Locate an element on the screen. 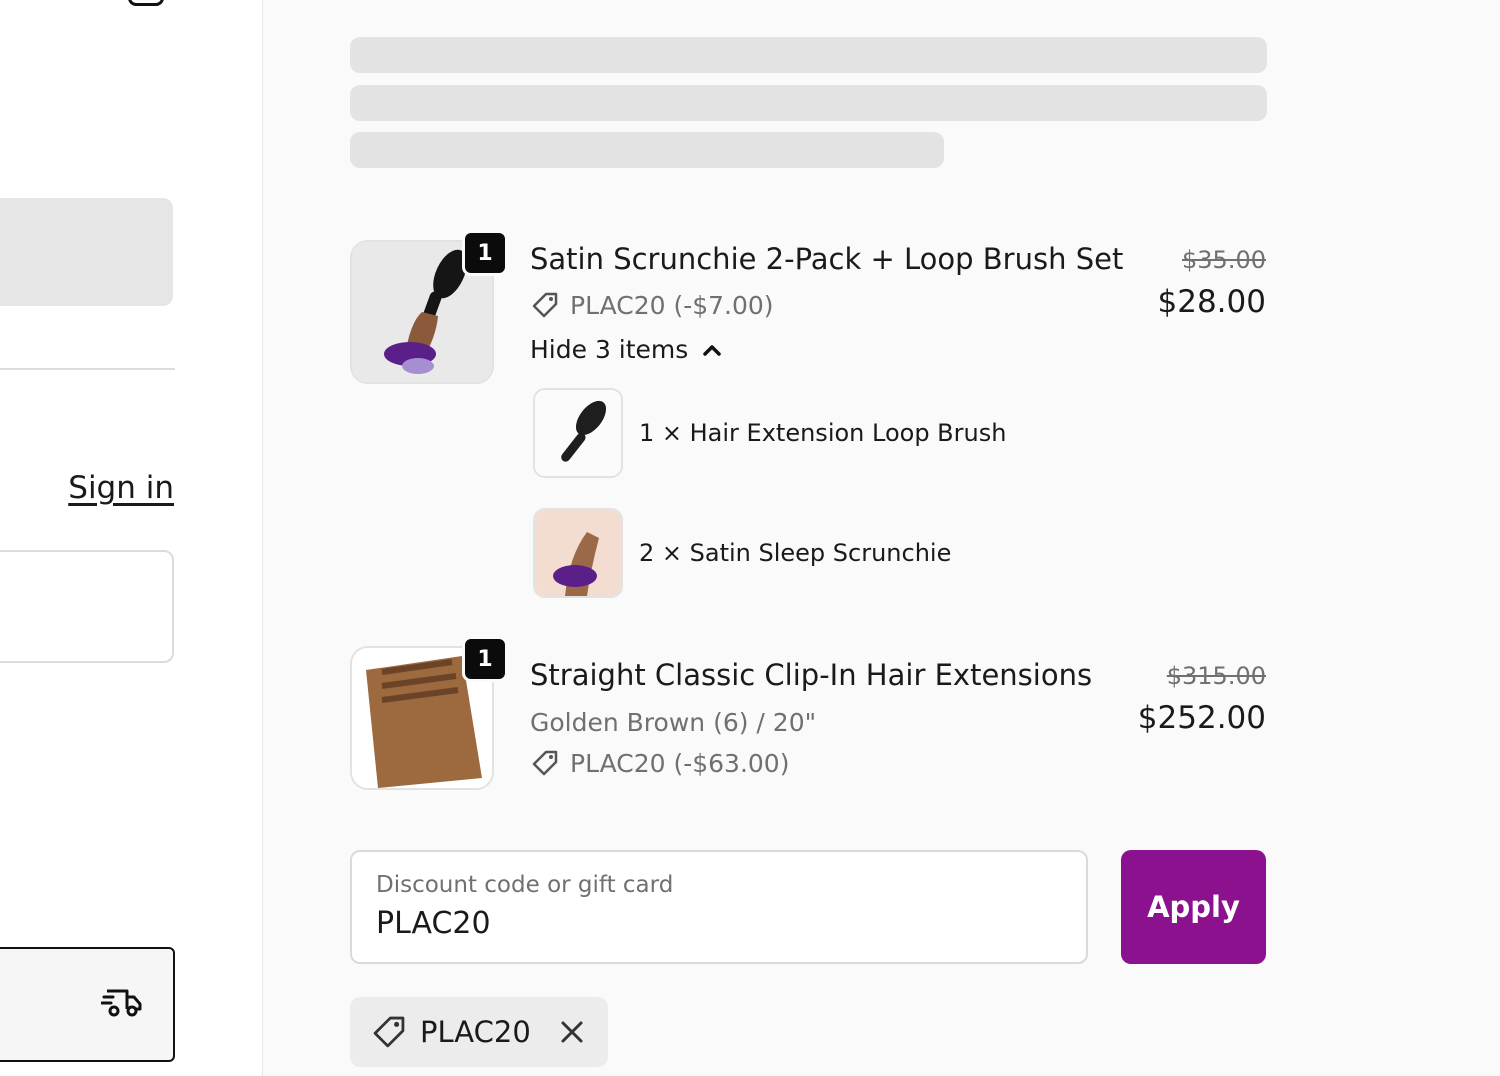 Image resolution: width=1500 pixels, height=1076 pixels. sign-in-link: Sign in is located at coordinates (121, 488).